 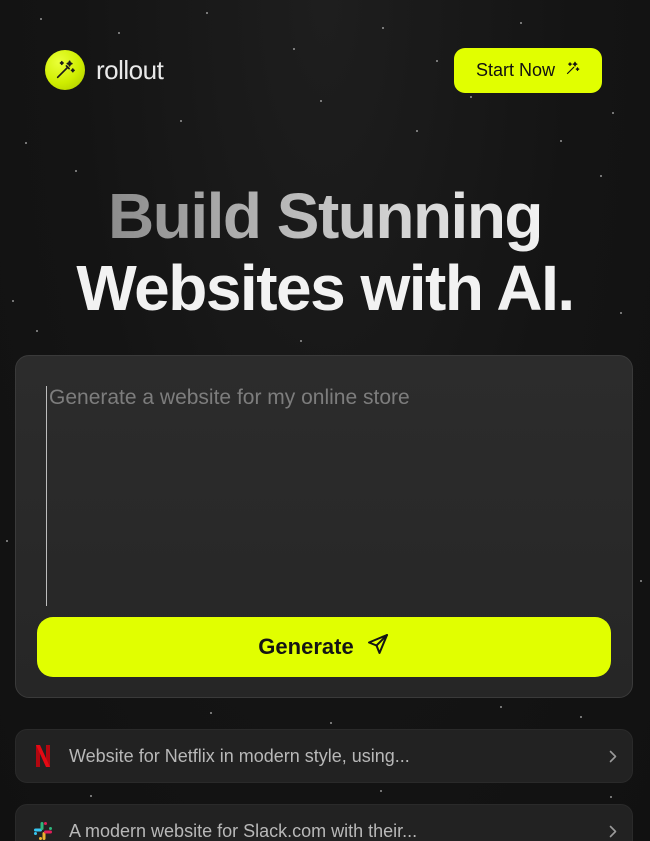 I want to click on brand-logo: rollout, so click(x=104, y=70).